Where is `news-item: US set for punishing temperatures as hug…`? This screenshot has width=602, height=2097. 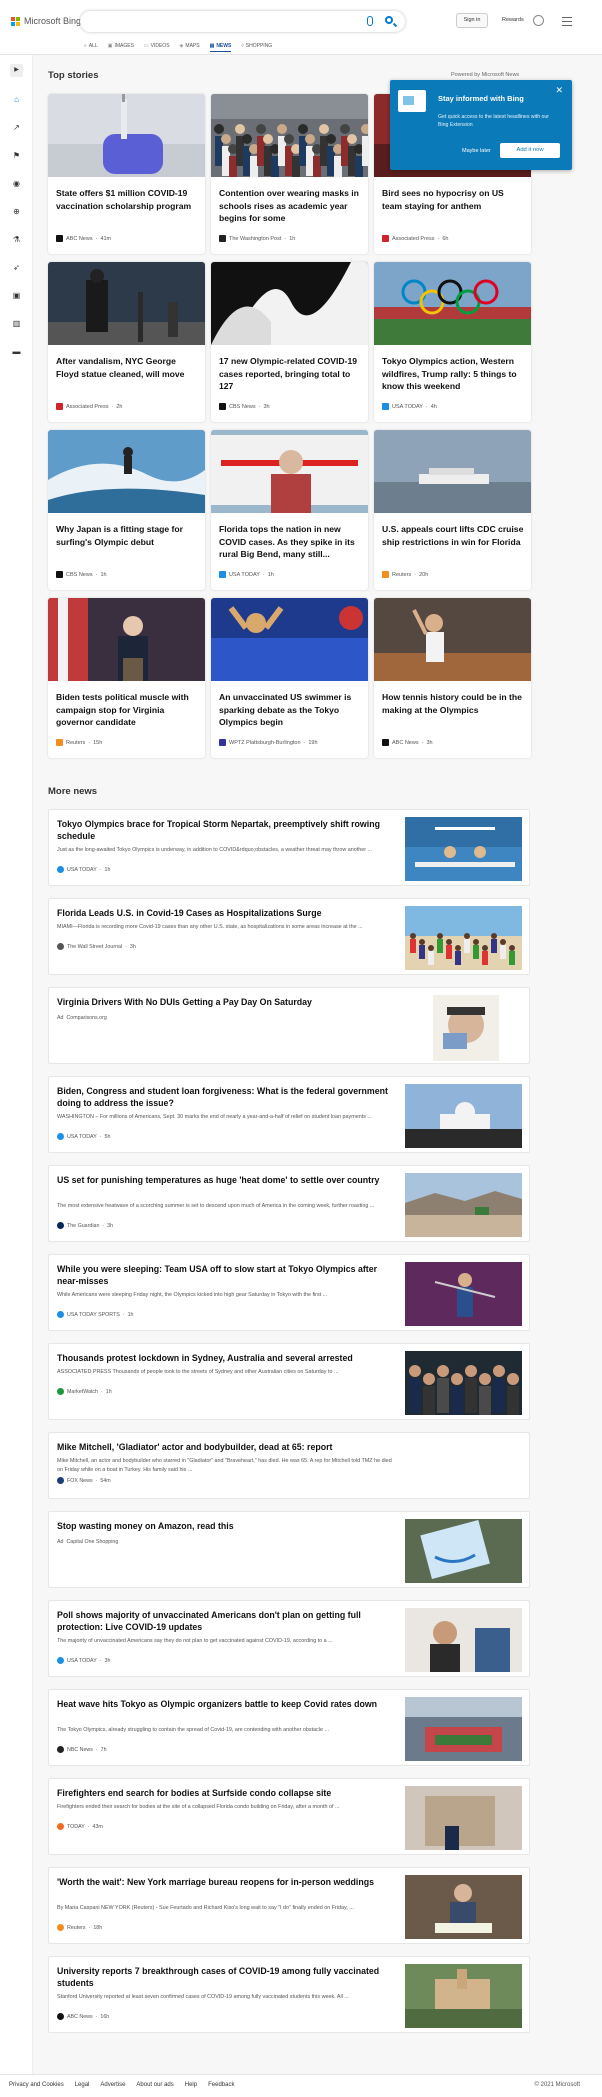
news-item: US set for punishing temperatures as hug… is located at coordinates (289, 1203).